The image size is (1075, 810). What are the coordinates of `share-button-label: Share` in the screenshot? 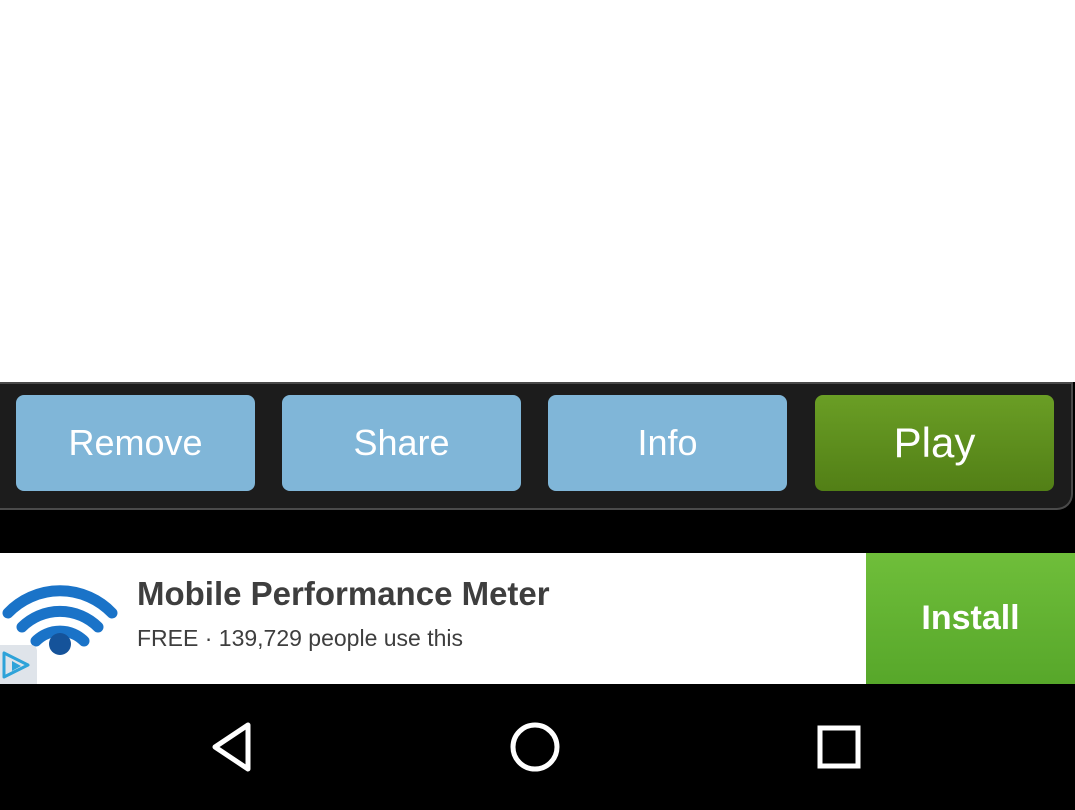 It's located at (401, 442).